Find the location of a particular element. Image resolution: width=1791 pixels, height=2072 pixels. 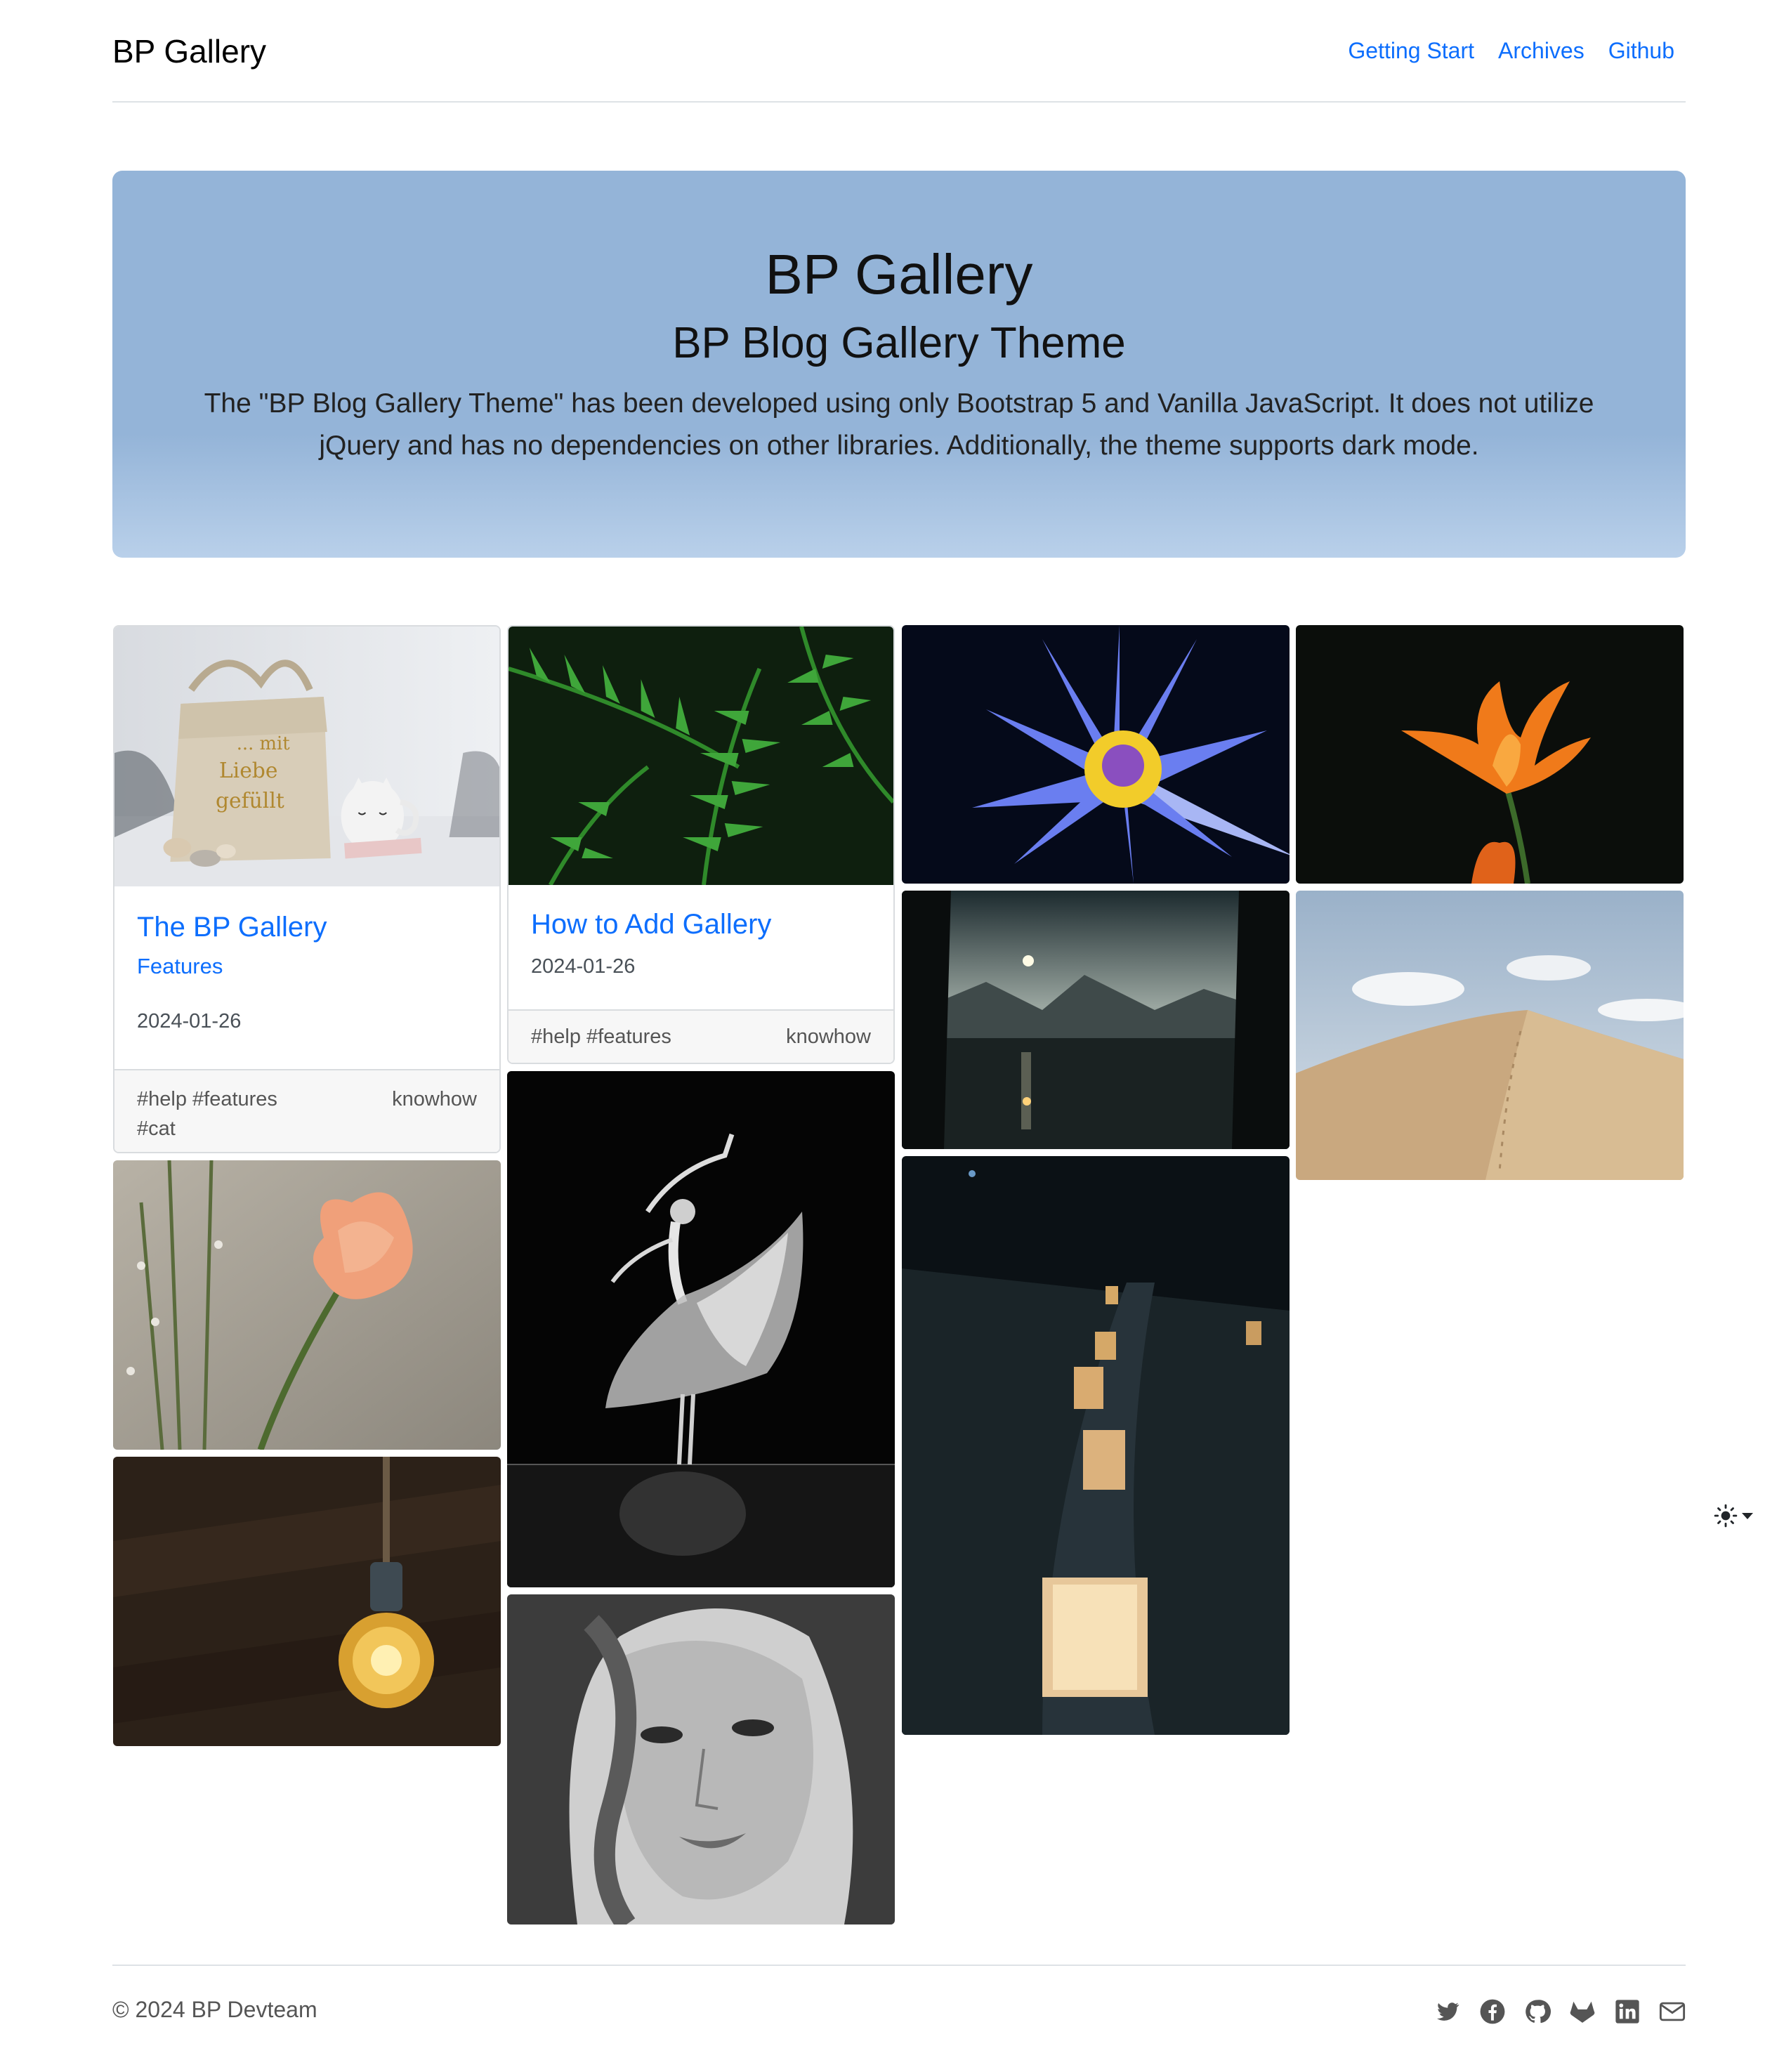

main-nav: Getting Start Archives Github is located at coordinates (1511, 51).